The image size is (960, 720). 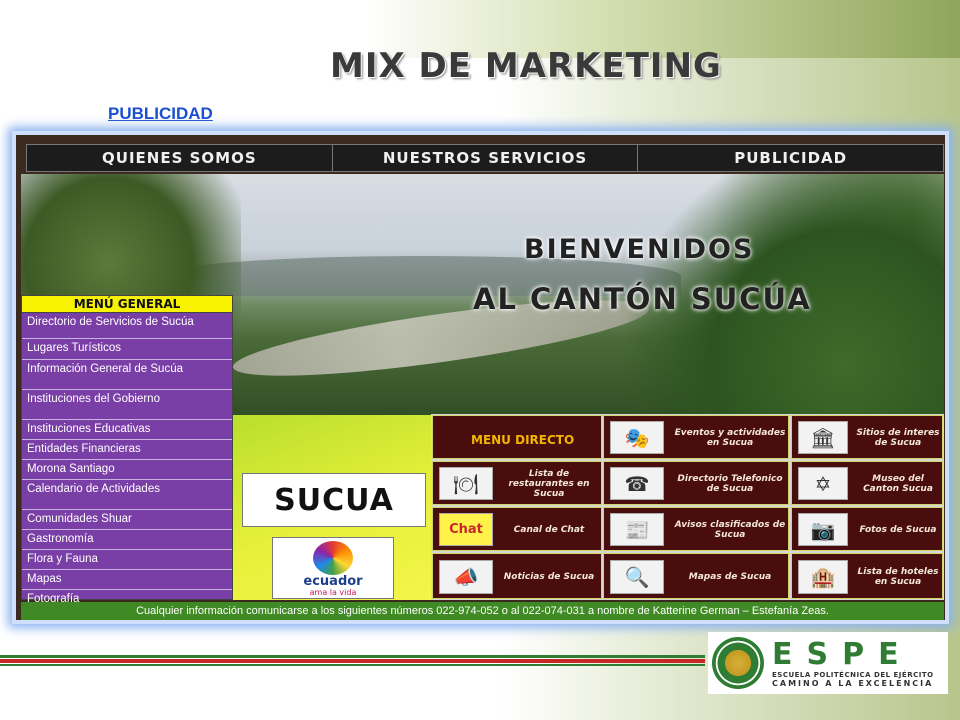 I want to click on menu-item-comunidades-shuar: Comunidades Shuar, so click(x=127, y=520).